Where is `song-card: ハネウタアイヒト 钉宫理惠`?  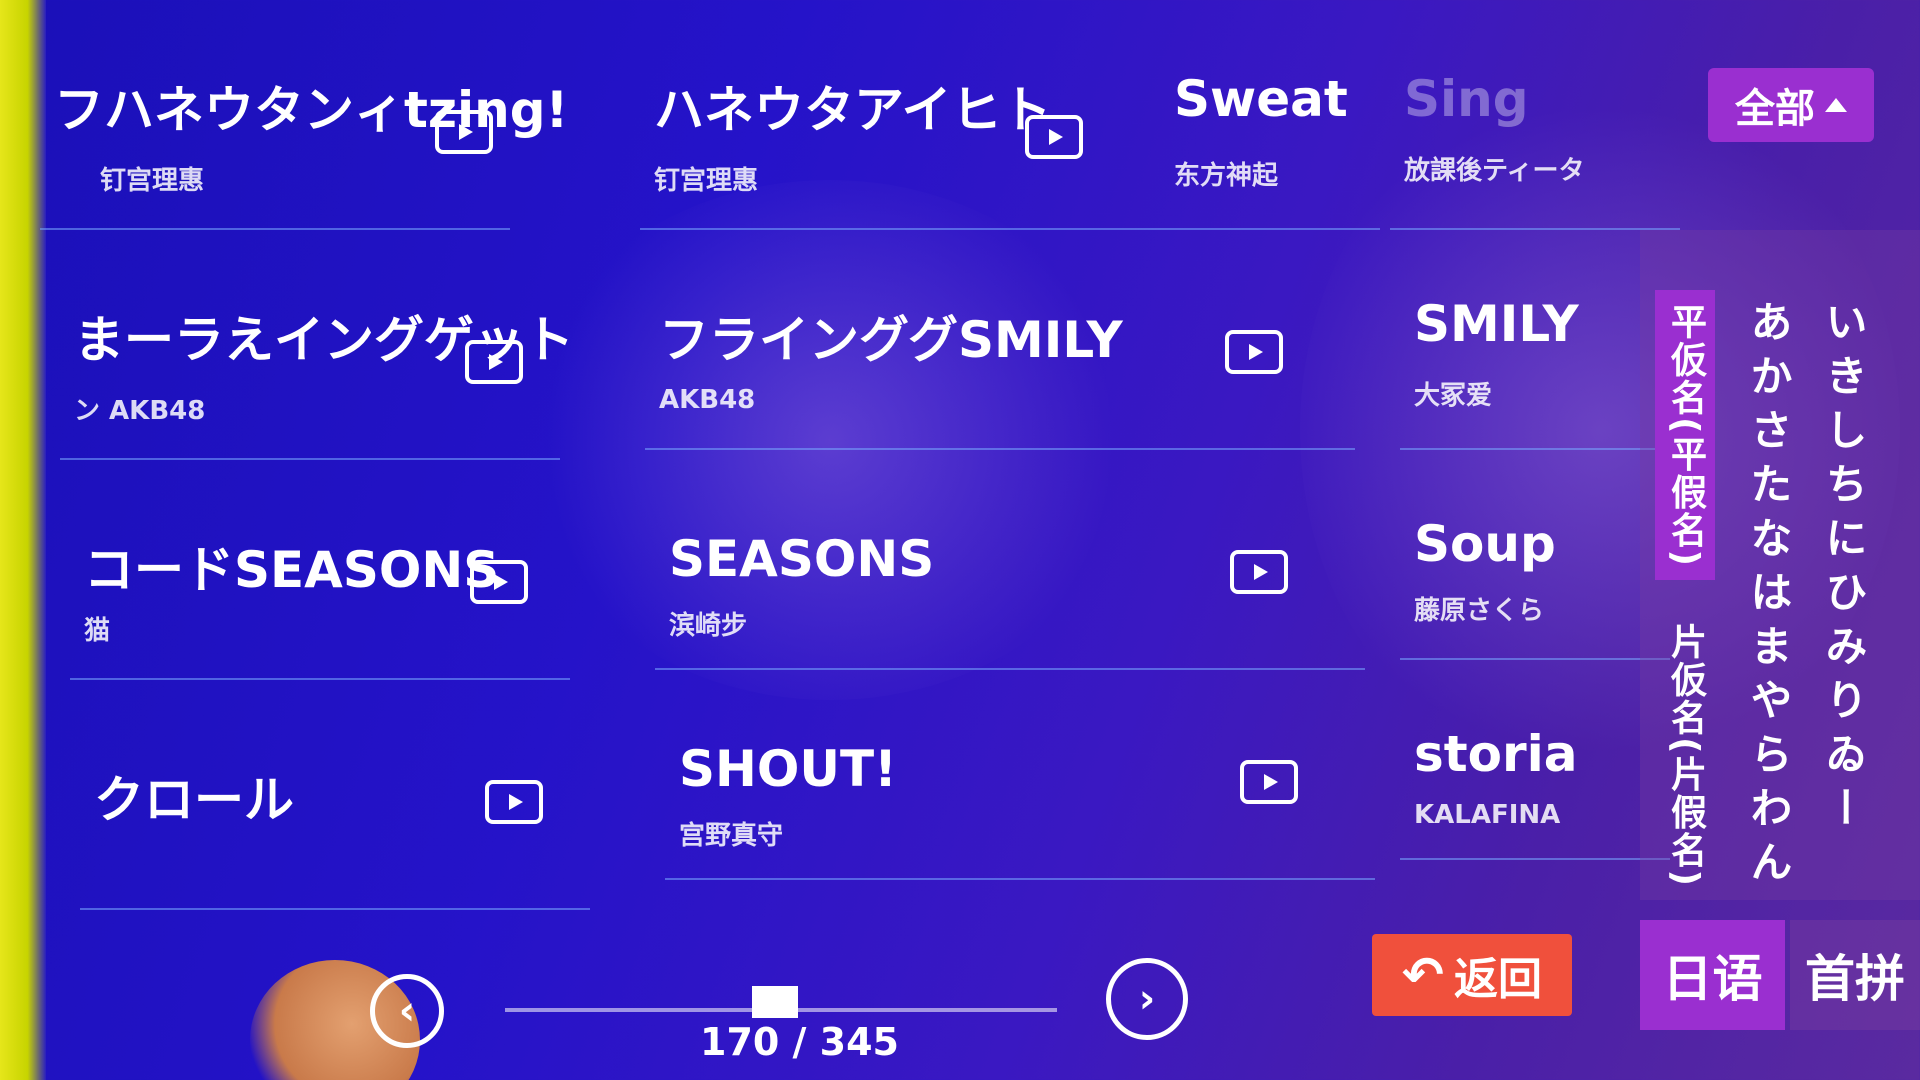
song-card: ハネウタアイヒト 钉宫理惠 is located at coordinates (900, 135).